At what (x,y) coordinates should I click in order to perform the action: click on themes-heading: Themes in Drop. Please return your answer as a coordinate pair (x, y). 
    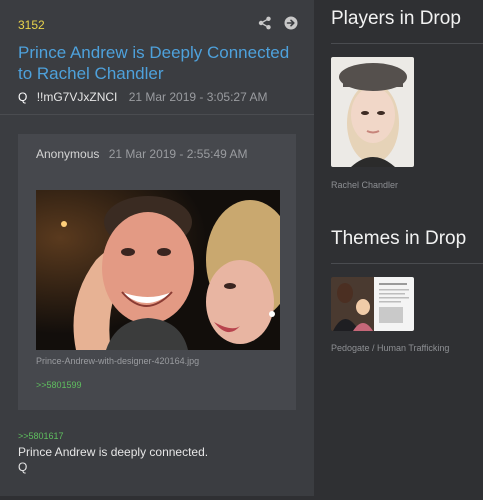
    Looking at the image, I should click on (399, 238).